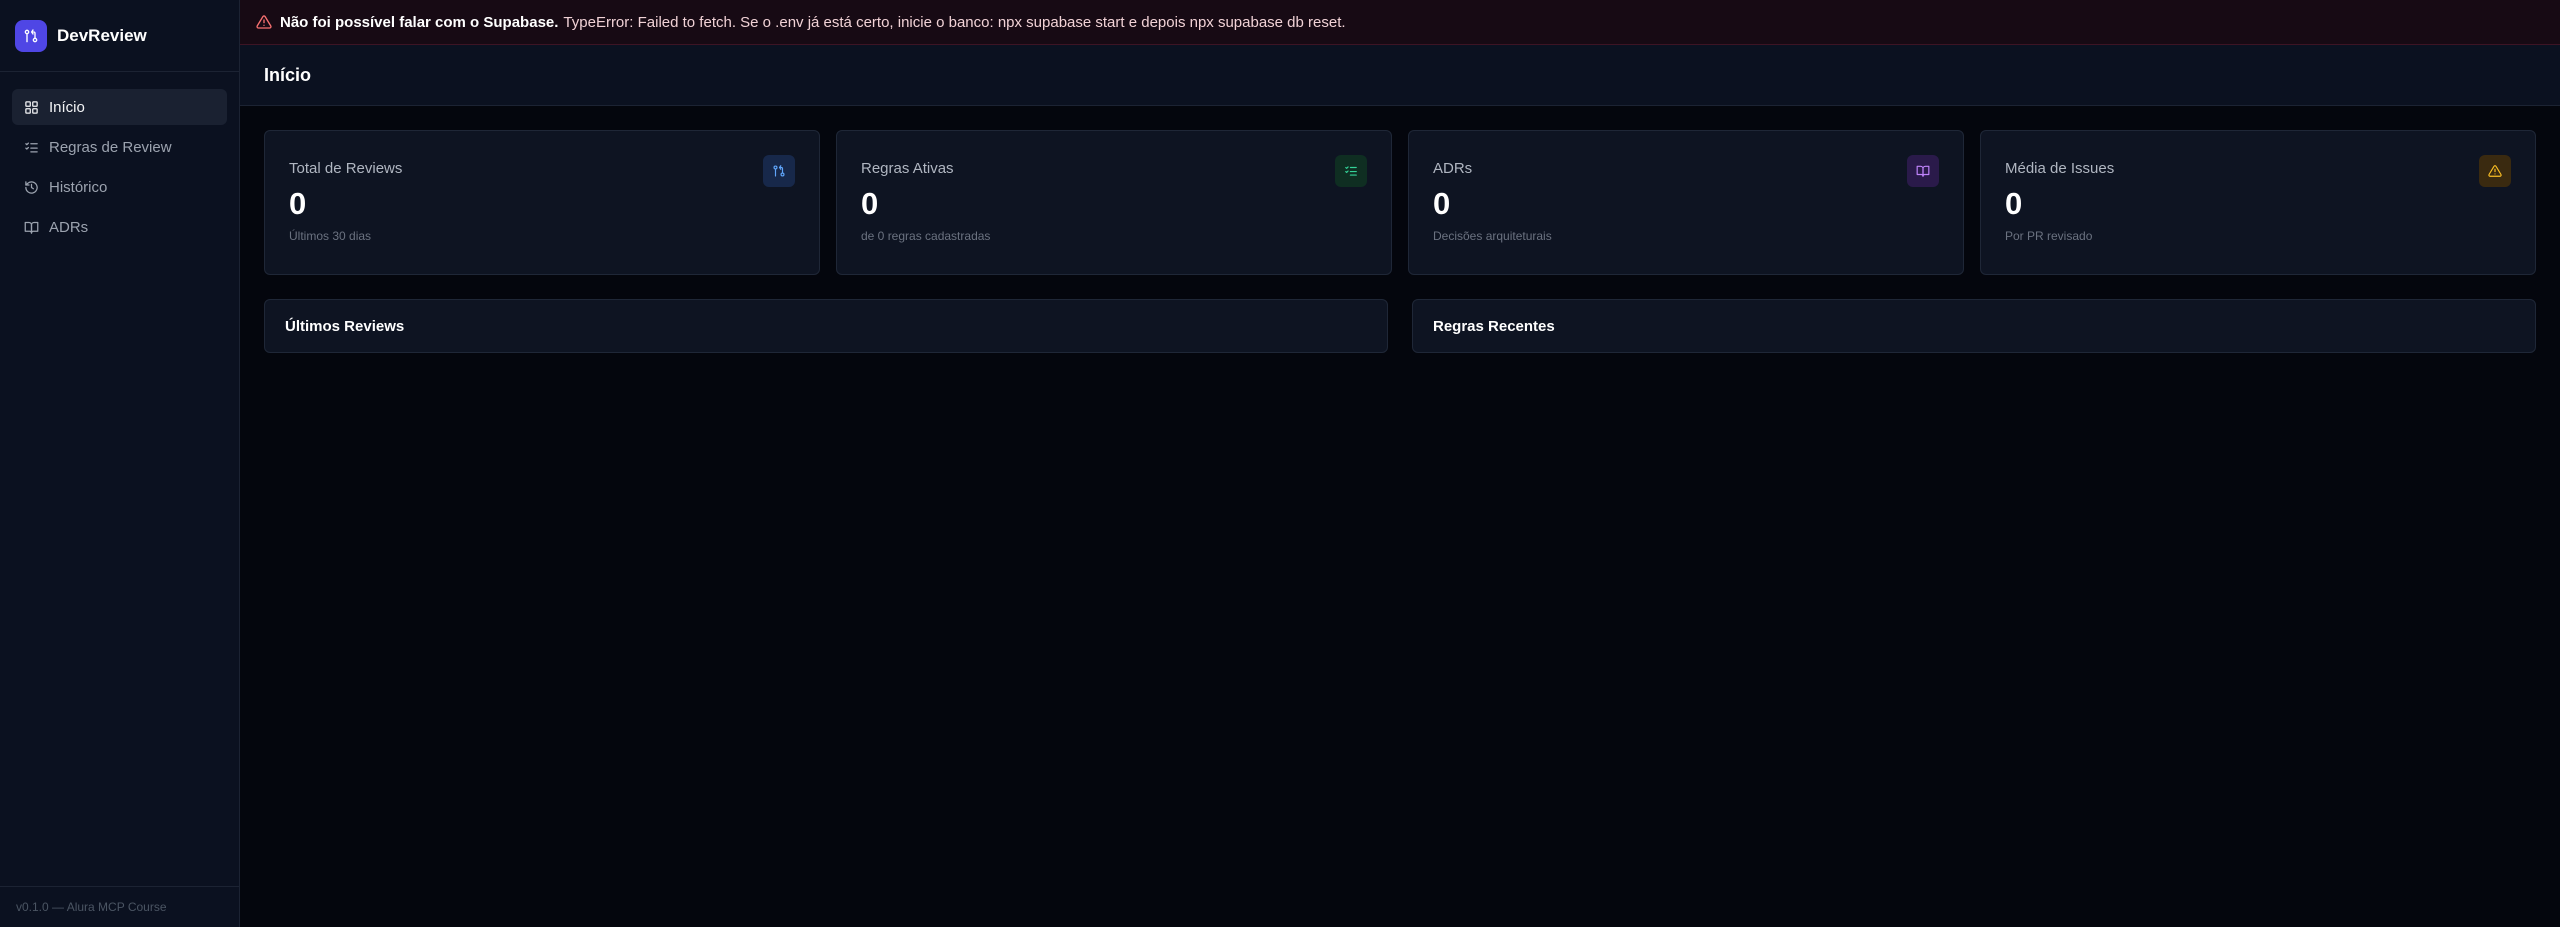 Image resolution: width=2560 pixels, height=927 pixels. Describe the element at coordinates (330, 236) in the screenshot. I see `stat-subtext: Últimos 30 dias` at that location.